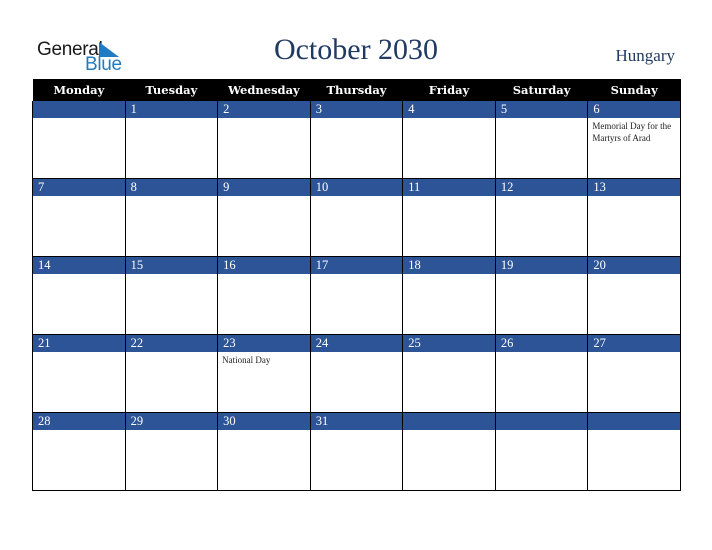  What do you see at coordinates (449, 373) in the screenshot?
I see `day-cell: 25` at bounding box center [449, 373].